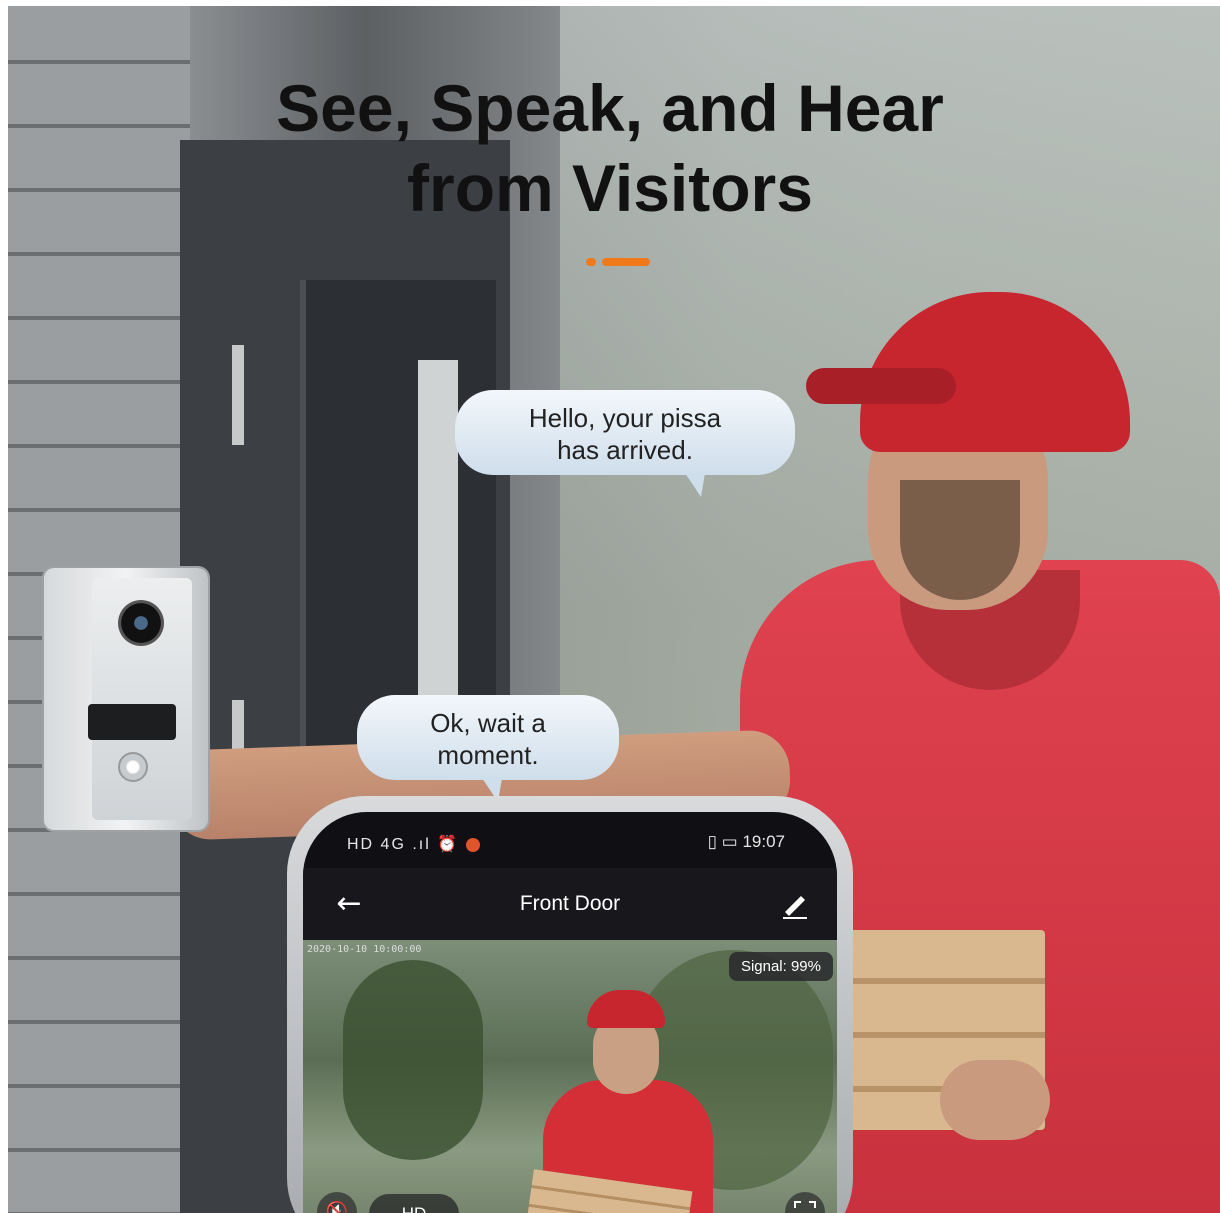 Image resolution: width=1220 pixels, height=1213 pixels. I want to click on speech-bubble-visitor: Hello, your pissa has arrived., so click(625, 443).